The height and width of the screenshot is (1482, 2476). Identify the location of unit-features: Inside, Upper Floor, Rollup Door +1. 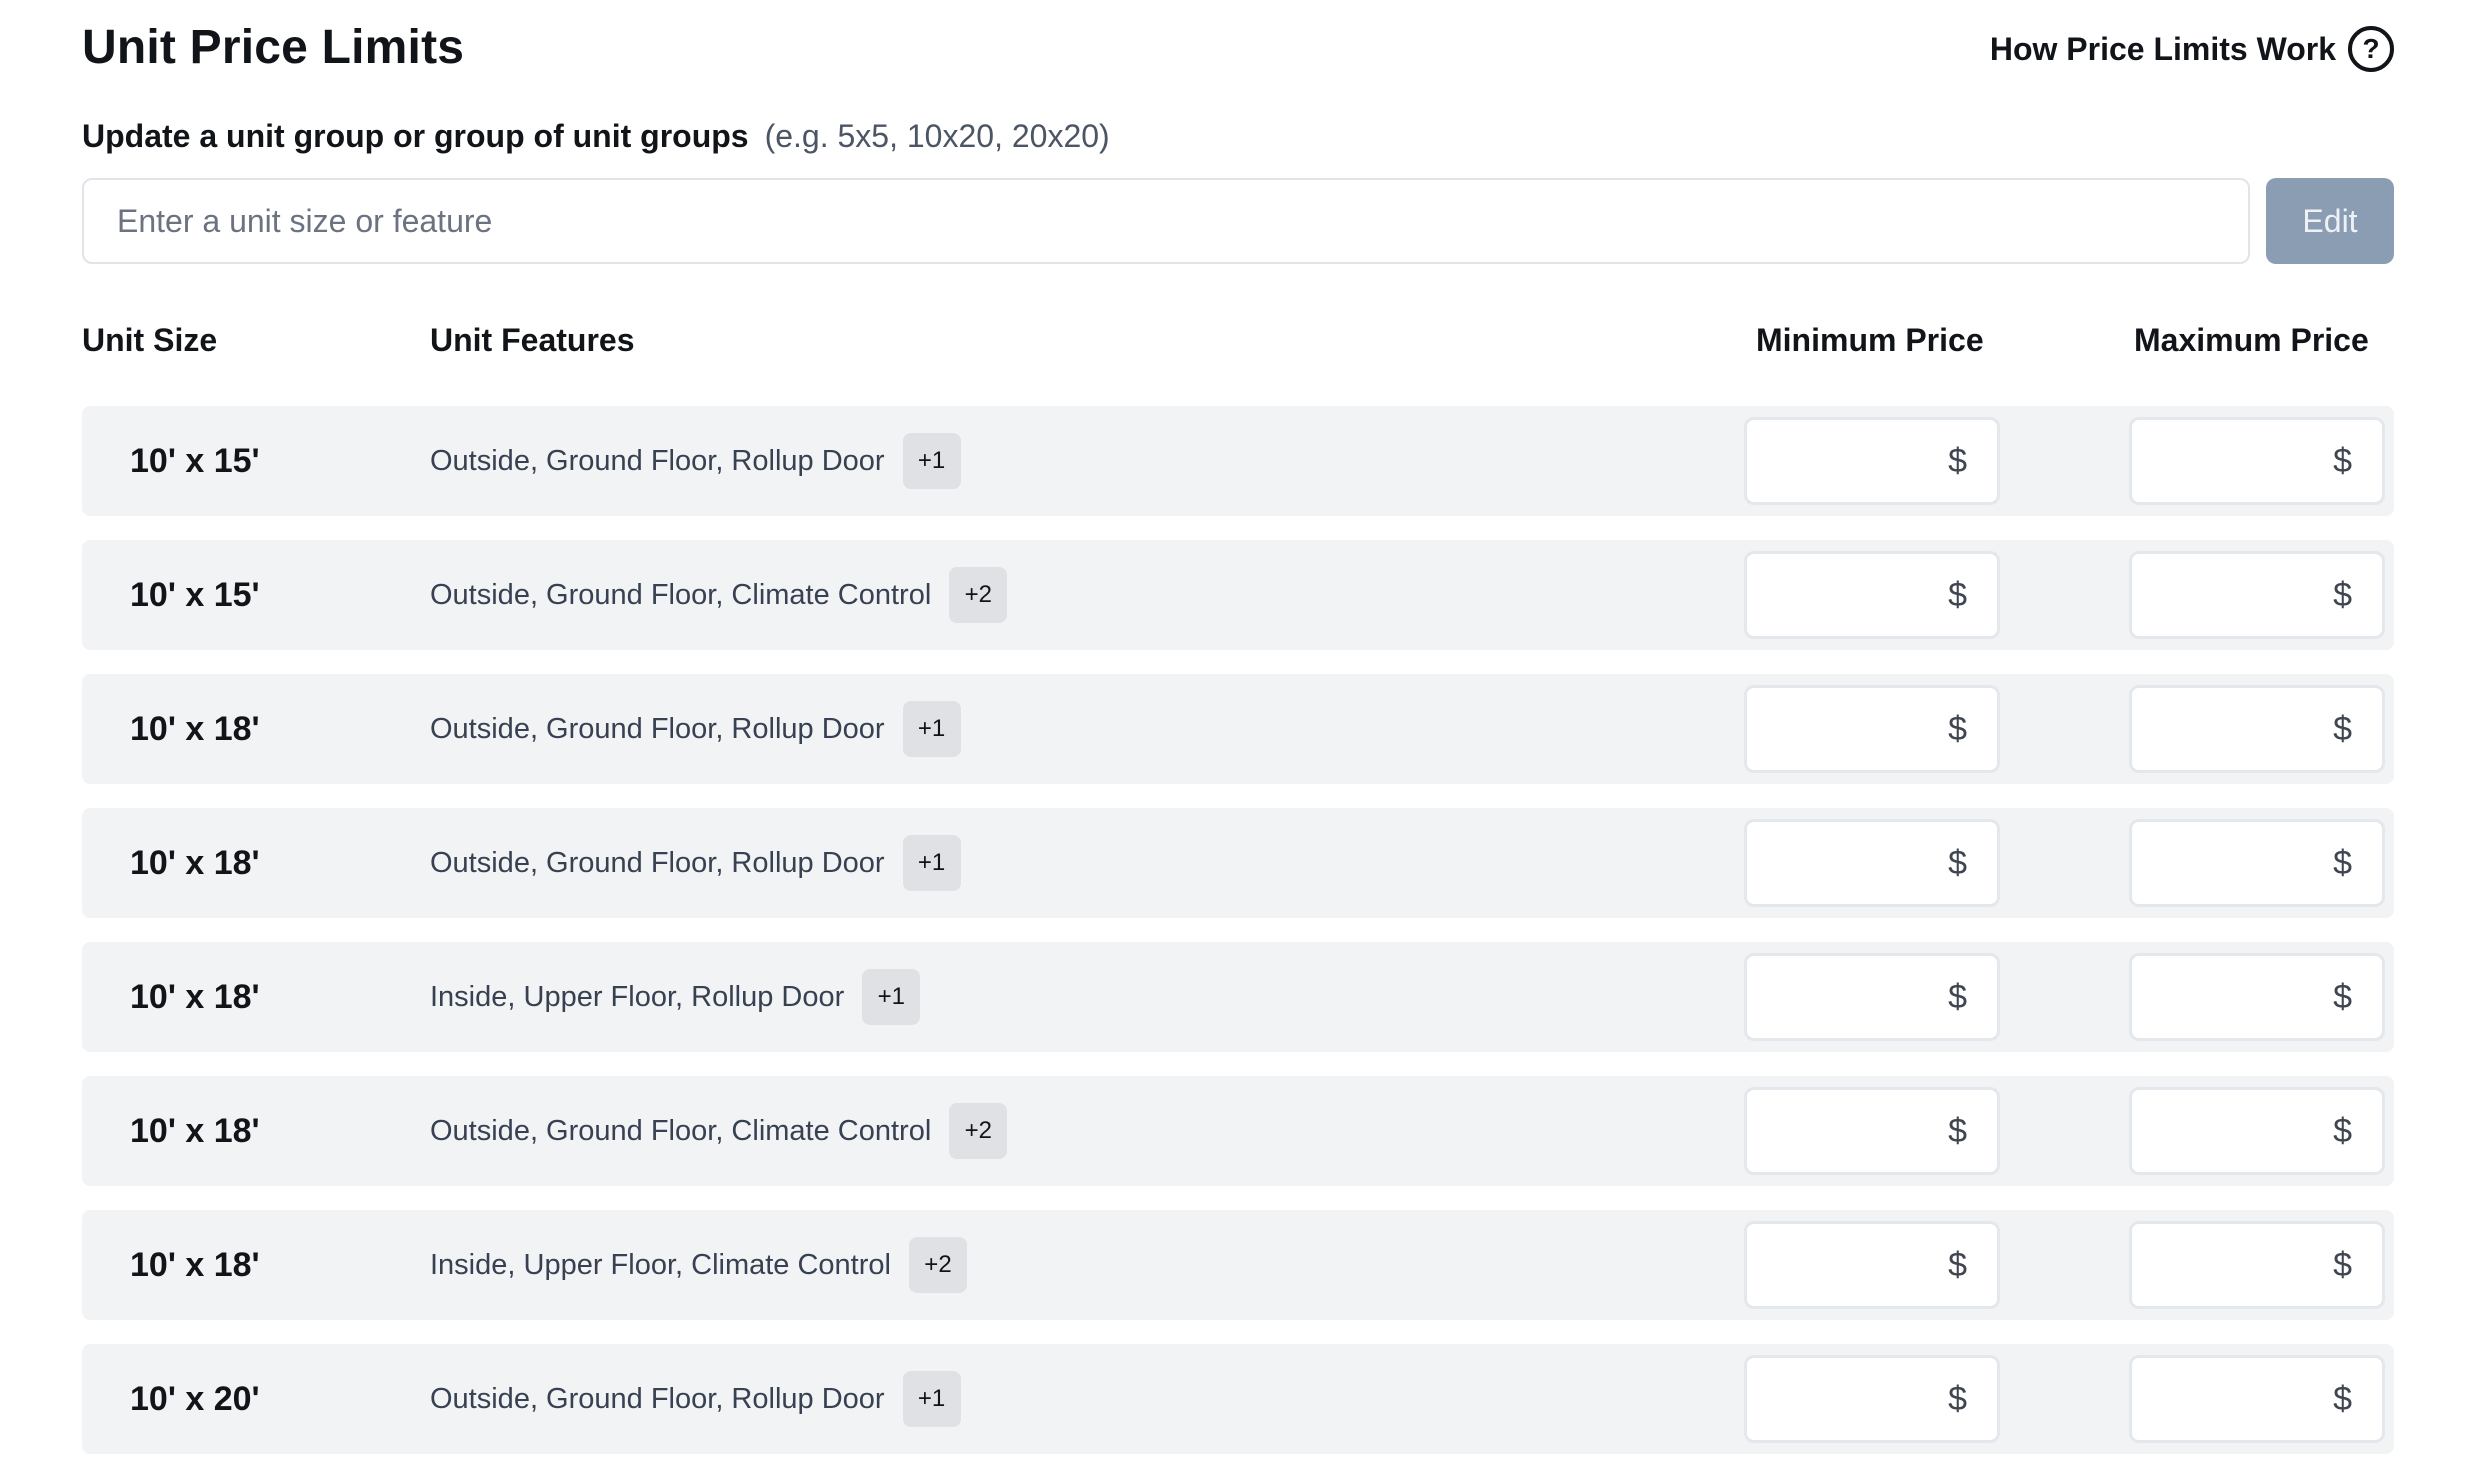
(675, 997).